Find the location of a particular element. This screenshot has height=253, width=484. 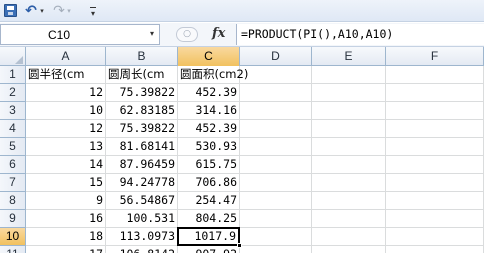

cell-e2 is located at coordinates (349, 93).